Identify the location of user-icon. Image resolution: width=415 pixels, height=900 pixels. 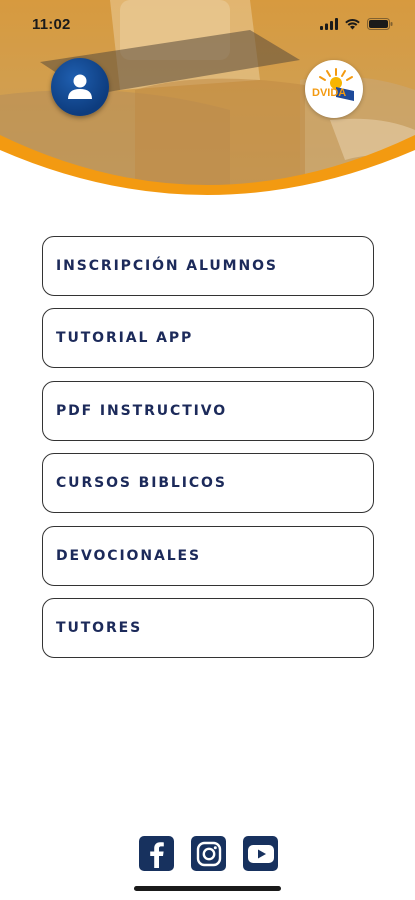
(80, 86).